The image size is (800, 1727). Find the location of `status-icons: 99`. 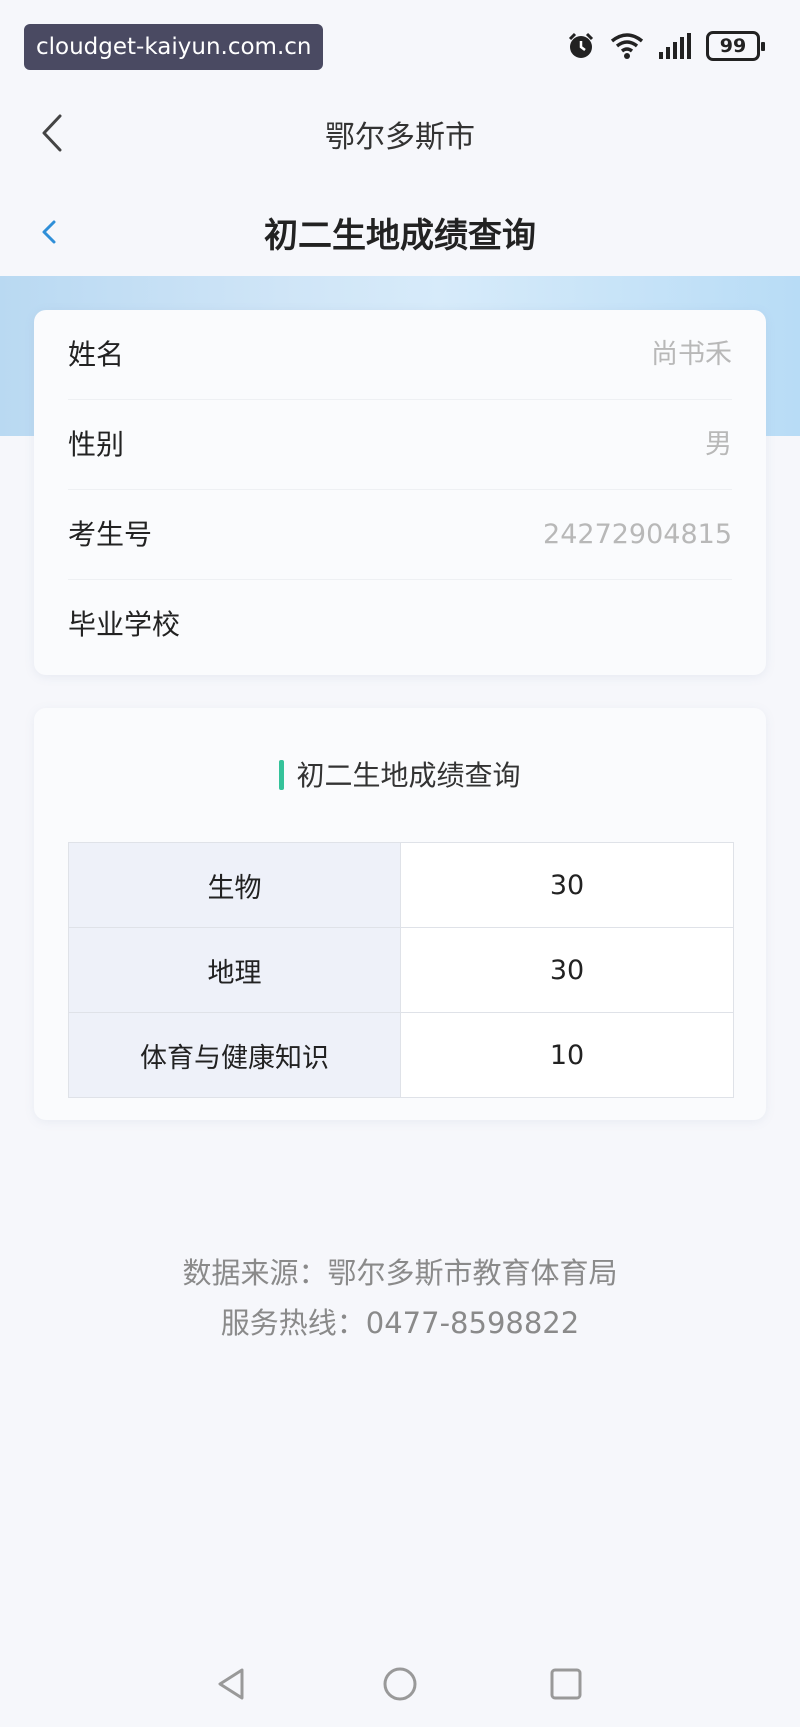

status-icons: 99 is located at coordinates (665, 46).